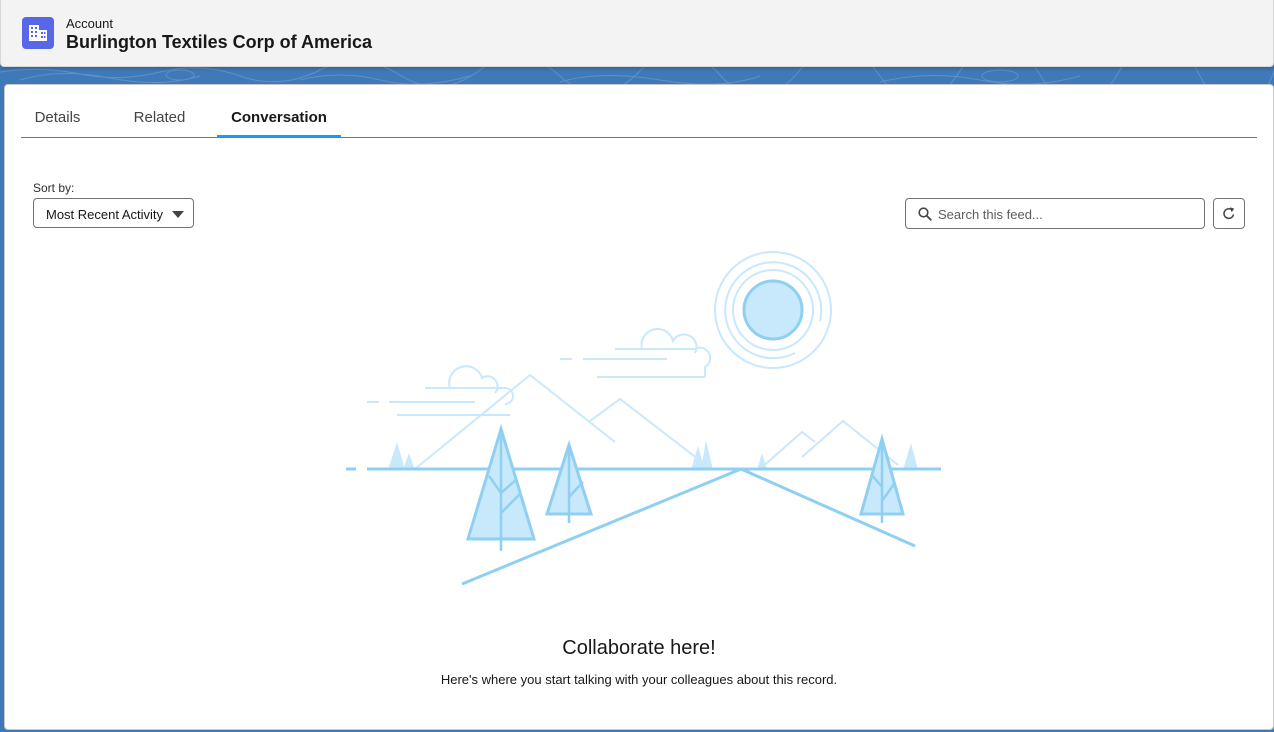 The height and width of the screenshot is (732, 1274). I want to click on tab-conversation: Conversation, so click(279, 119).